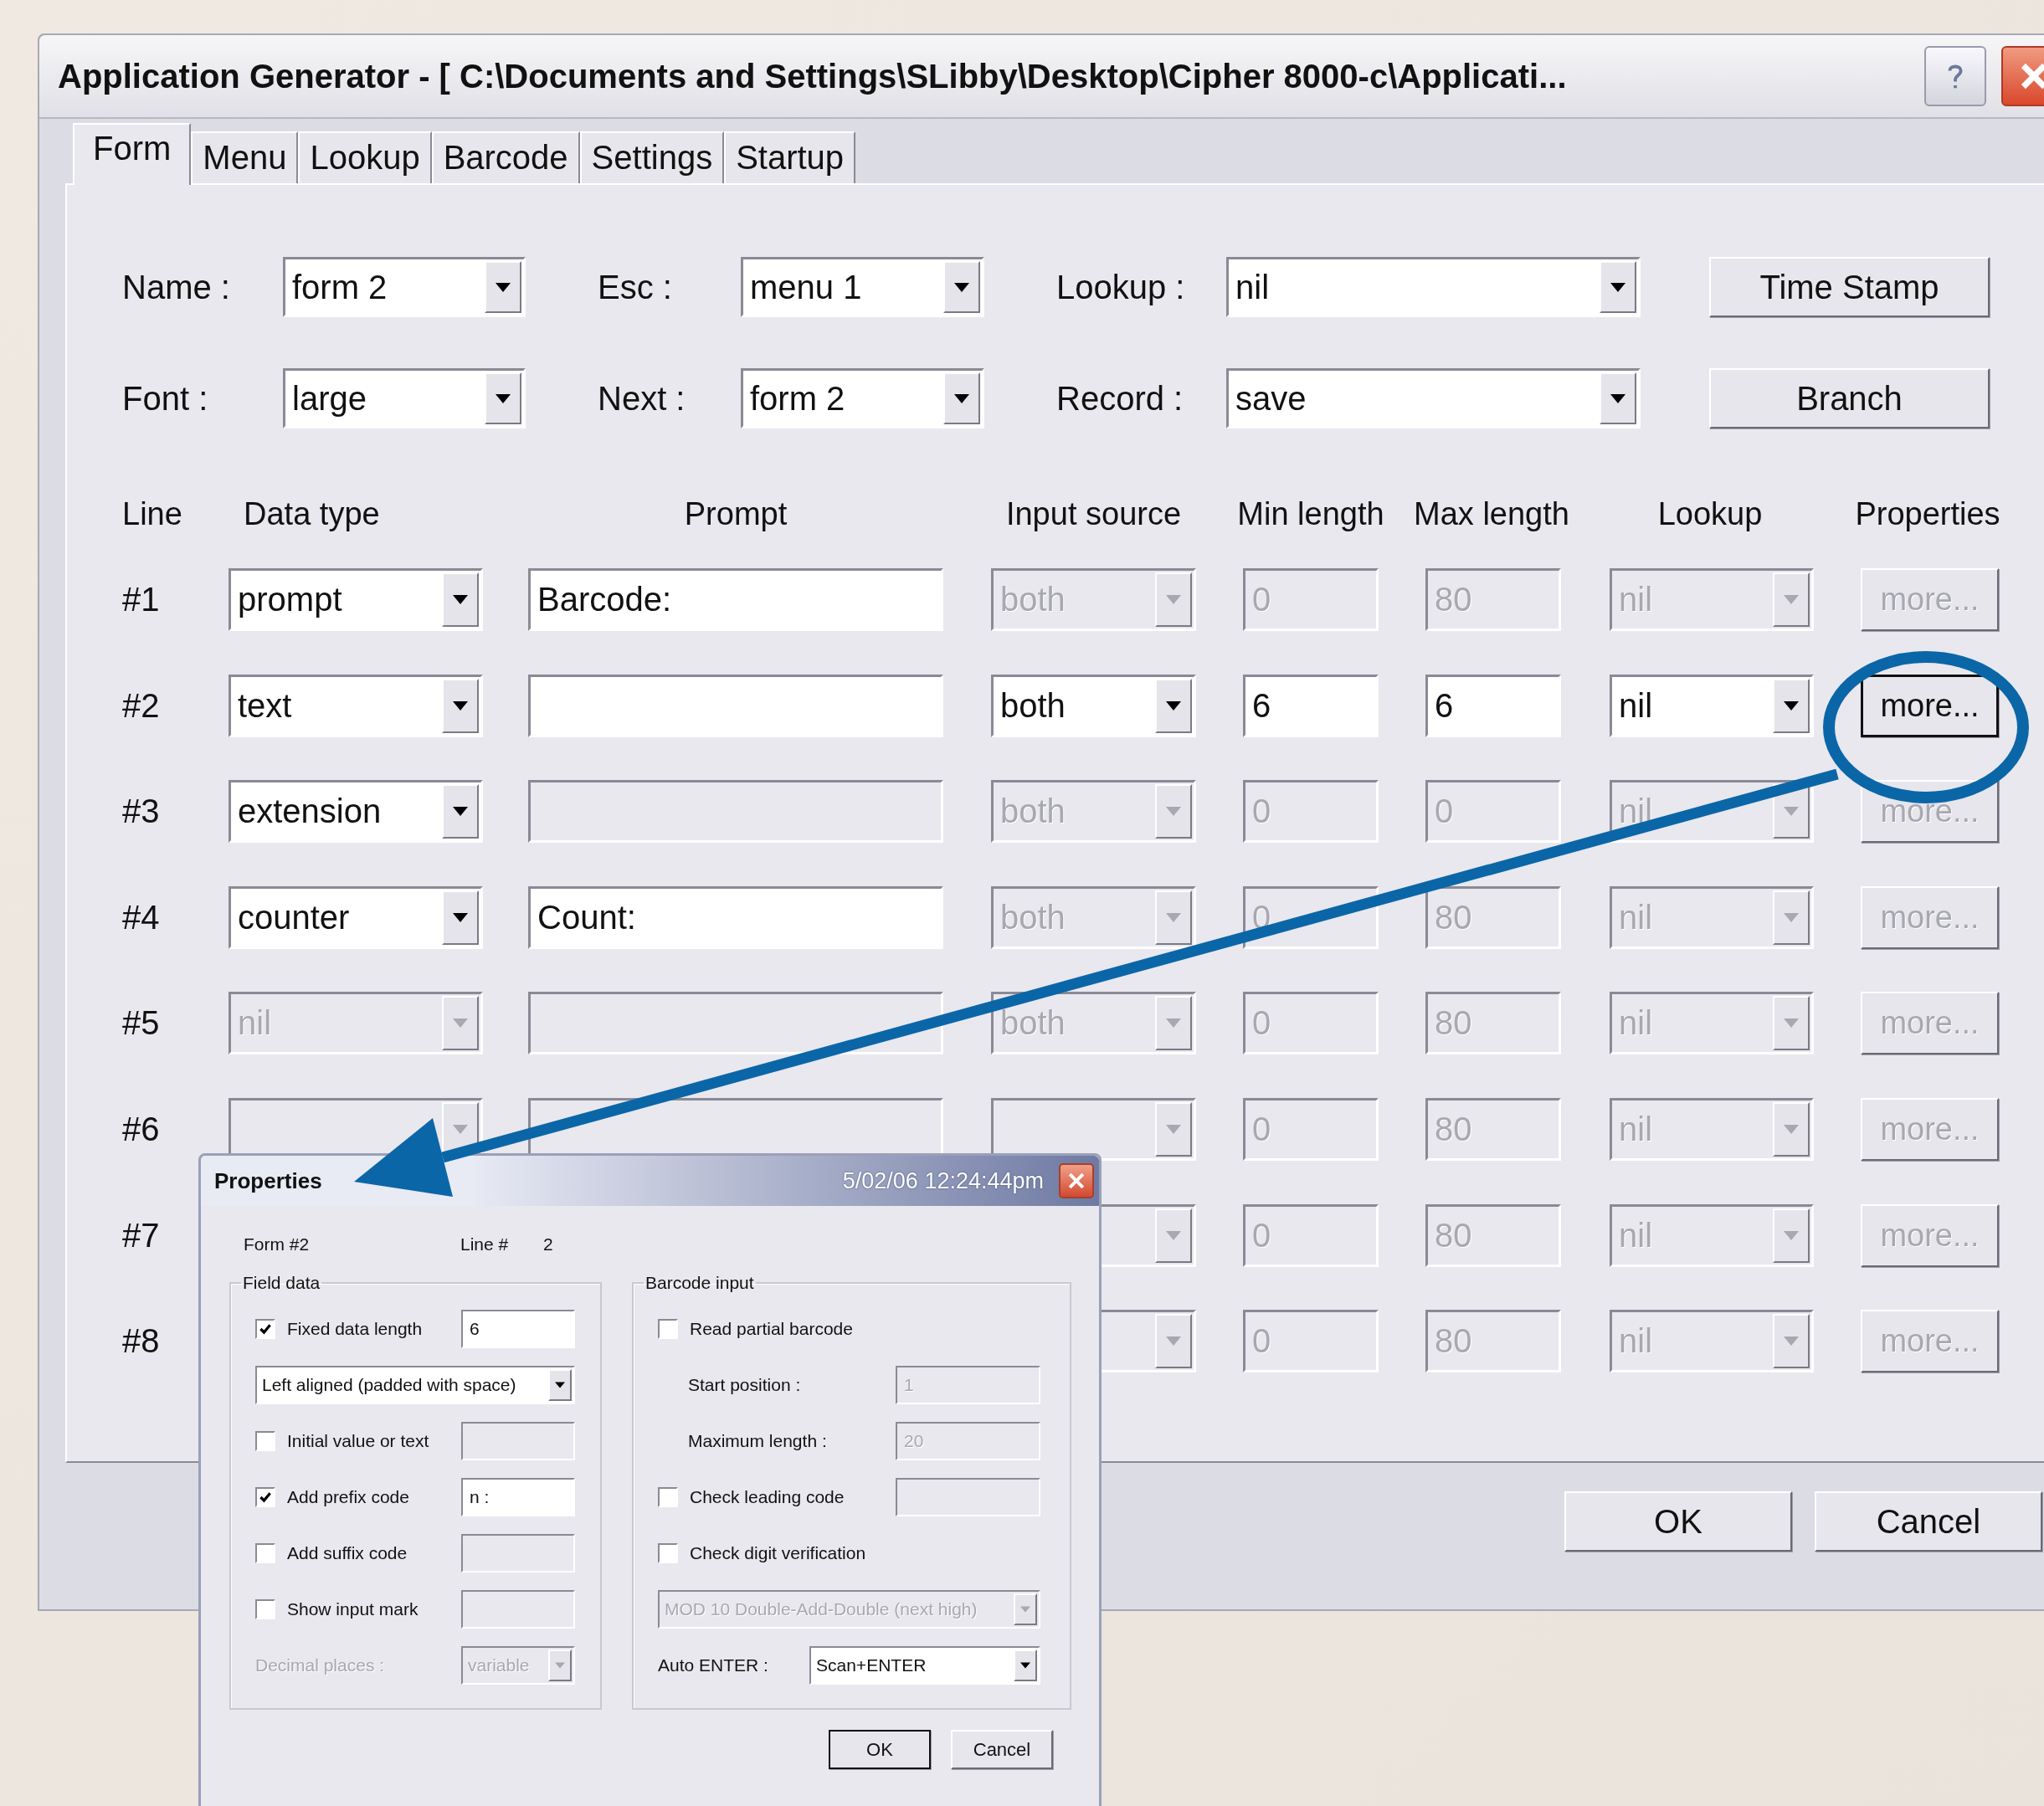 The width and height of the screenshot is (2044, 1806). I want to click on checkbox-label: Add suffix code, so click(347, 1553).